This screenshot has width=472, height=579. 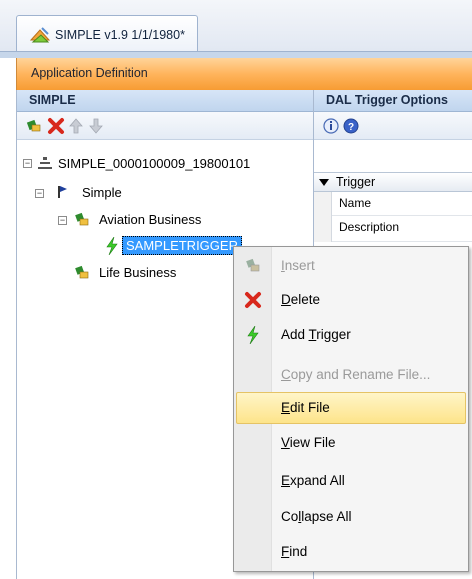 I want to click on tree-node-aviation-business: − Aviation Business, so click(x=166, y=220).